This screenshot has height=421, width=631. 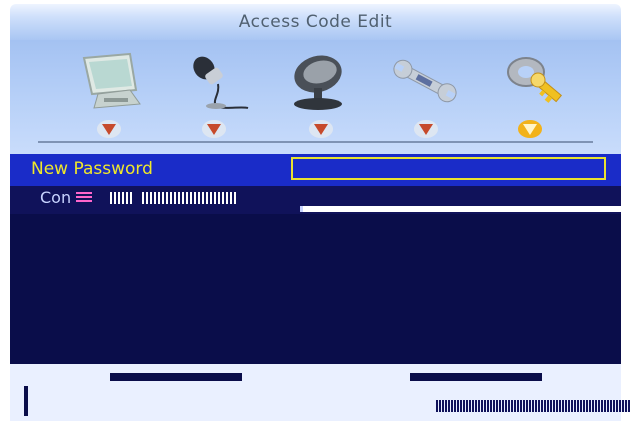 I want to click on menu-divider, so click(x=315, y=142).